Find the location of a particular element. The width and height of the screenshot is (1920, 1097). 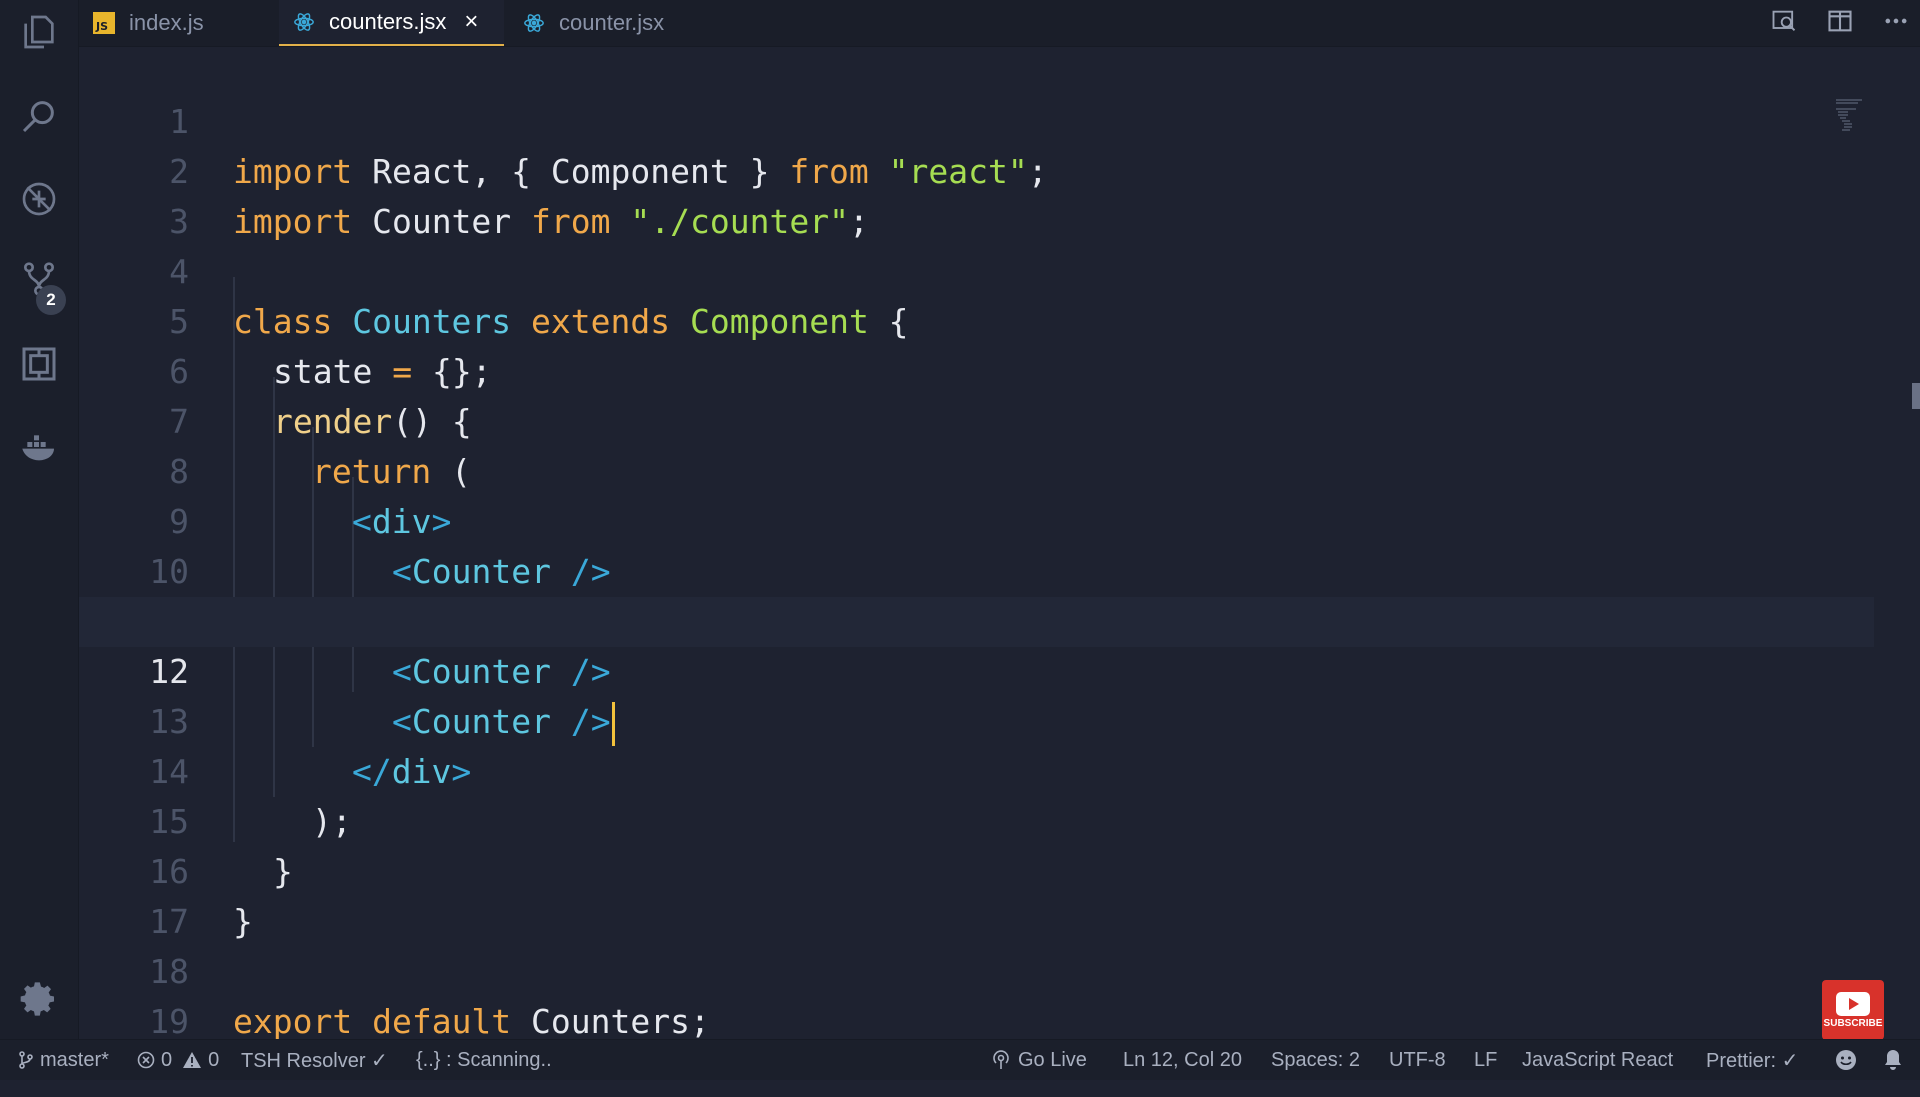

activity-bar: 2 is located at coordinates (39, 520).